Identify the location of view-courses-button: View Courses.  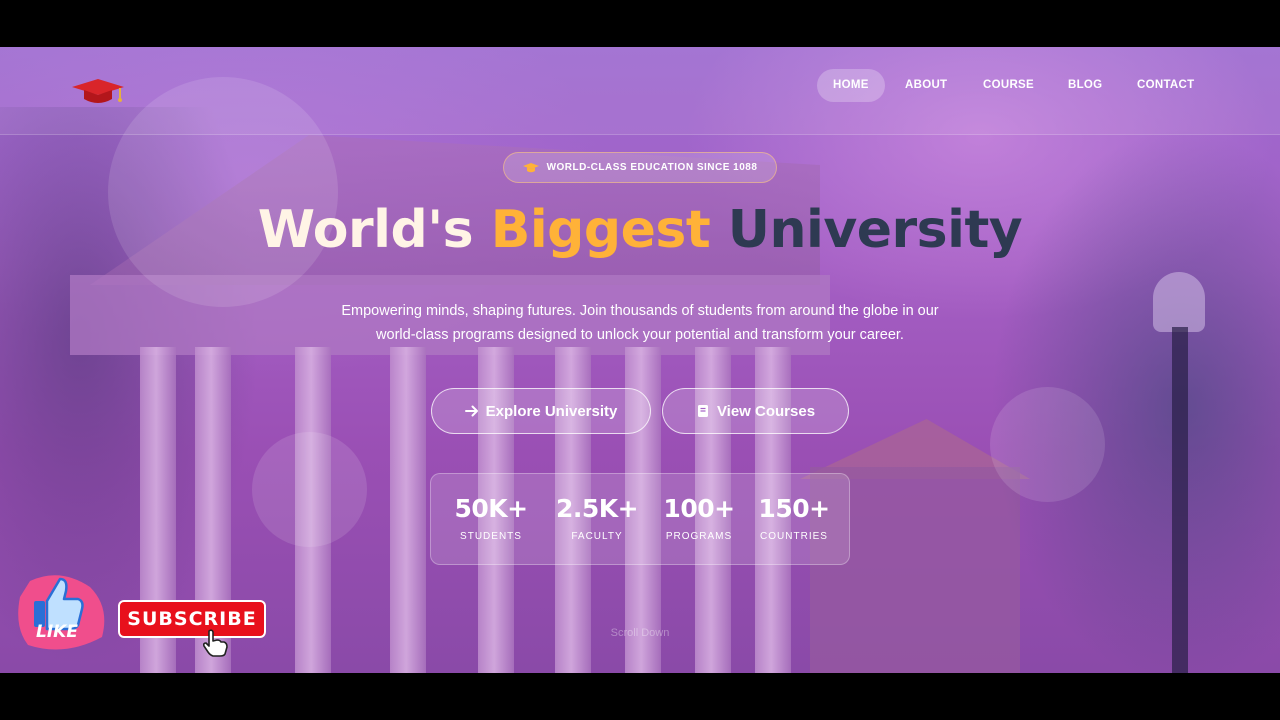
(755, 411).